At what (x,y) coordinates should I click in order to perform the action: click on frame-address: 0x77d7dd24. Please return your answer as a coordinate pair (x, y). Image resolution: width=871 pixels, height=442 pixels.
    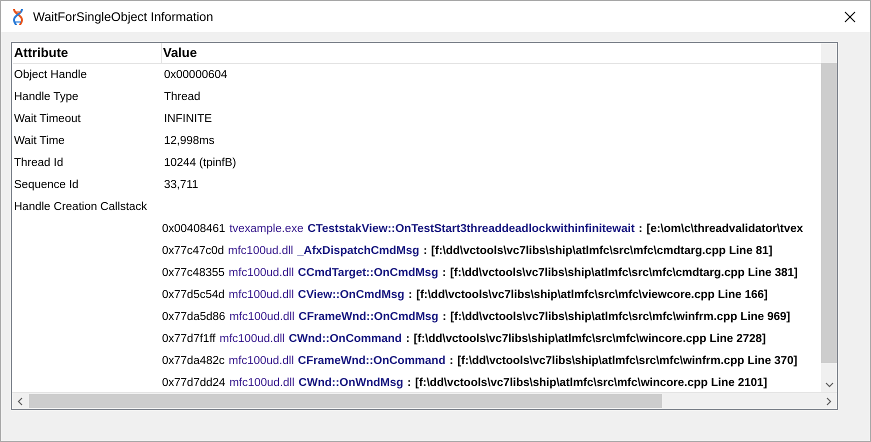
    Looking at the image, I should click on (194, 383).